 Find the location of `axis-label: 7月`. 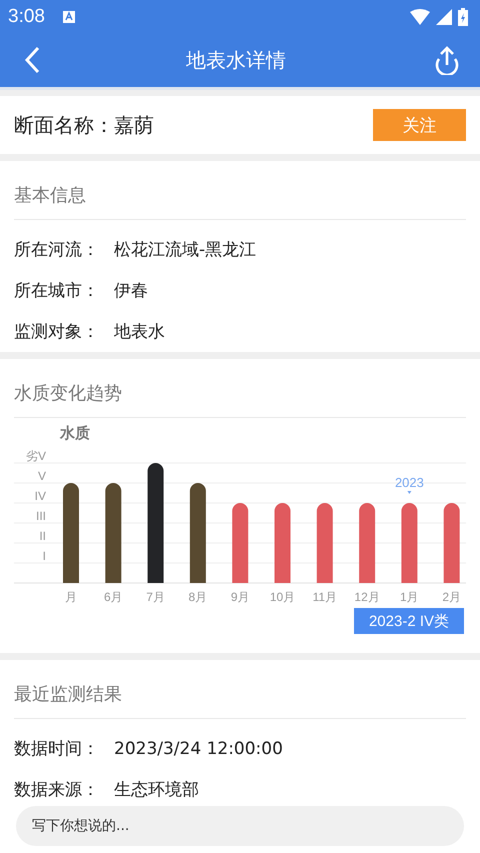

axis-label: 7月 is located at coordinates (155, 597).